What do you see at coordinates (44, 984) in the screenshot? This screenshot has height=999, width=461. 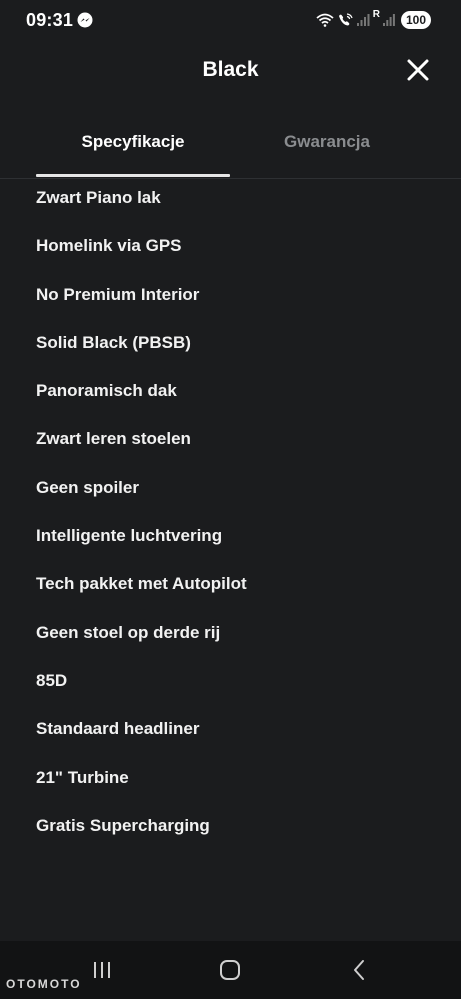 I see `otomoto-watermark: OTOMOTO` at bounding box center [44, 984].